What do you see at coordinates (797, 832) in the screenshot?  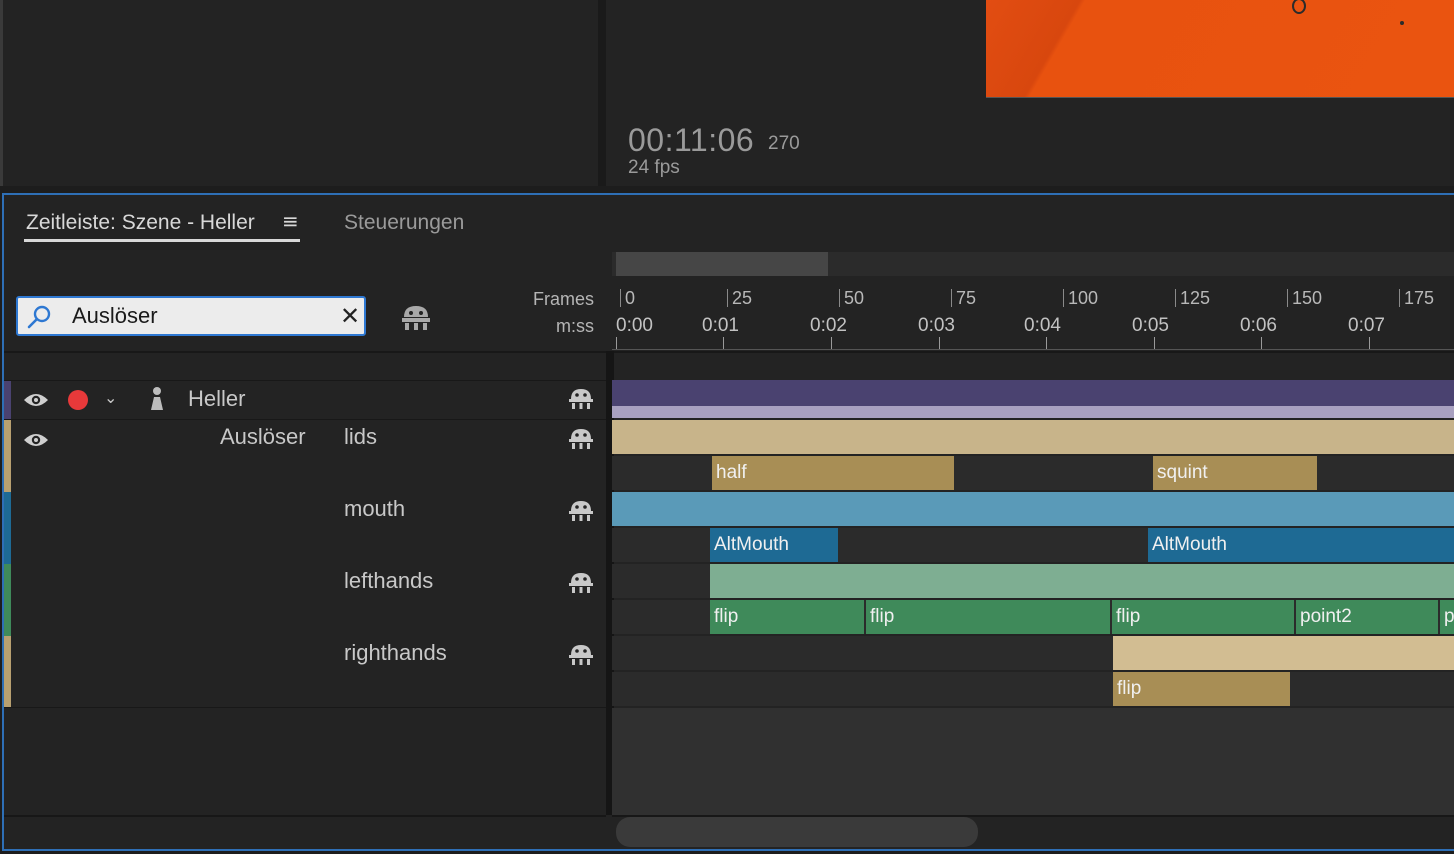 I see `horizontal-scrollbar` at bounding box center [797, 832].